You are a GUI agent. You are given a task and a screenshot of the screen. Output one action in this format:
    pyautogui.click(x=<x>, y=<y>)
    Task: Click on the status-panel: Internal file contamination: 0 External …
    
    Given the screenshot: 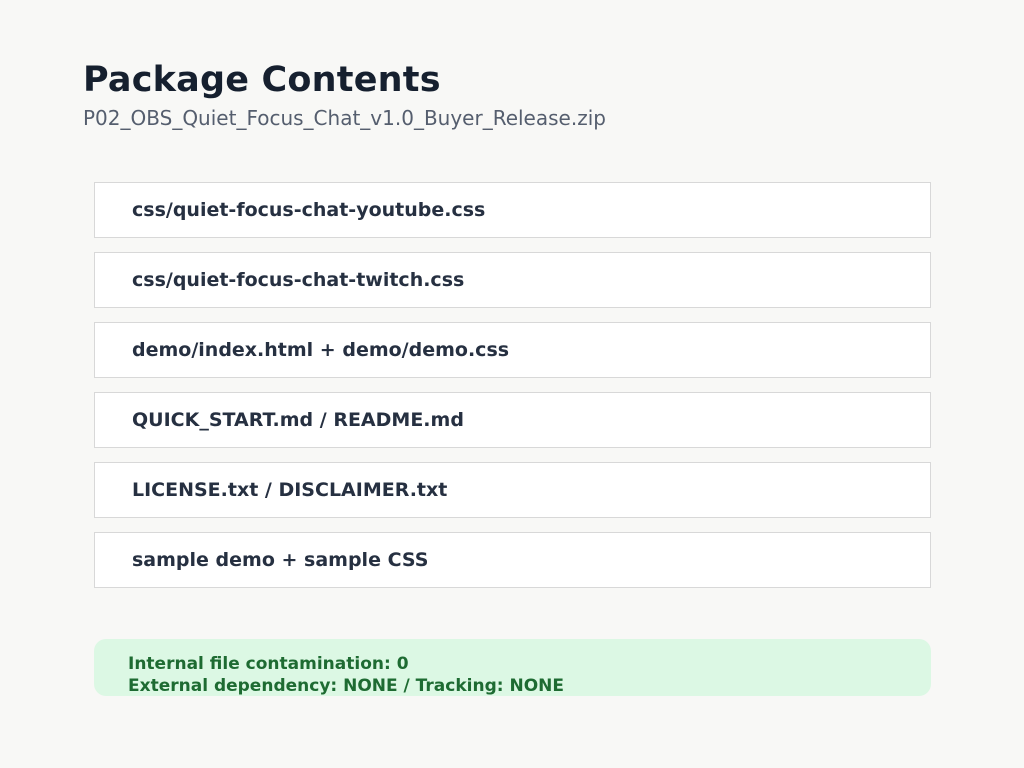 What is the action you would take?
    pyautogui.click(x=512, y=667)
    